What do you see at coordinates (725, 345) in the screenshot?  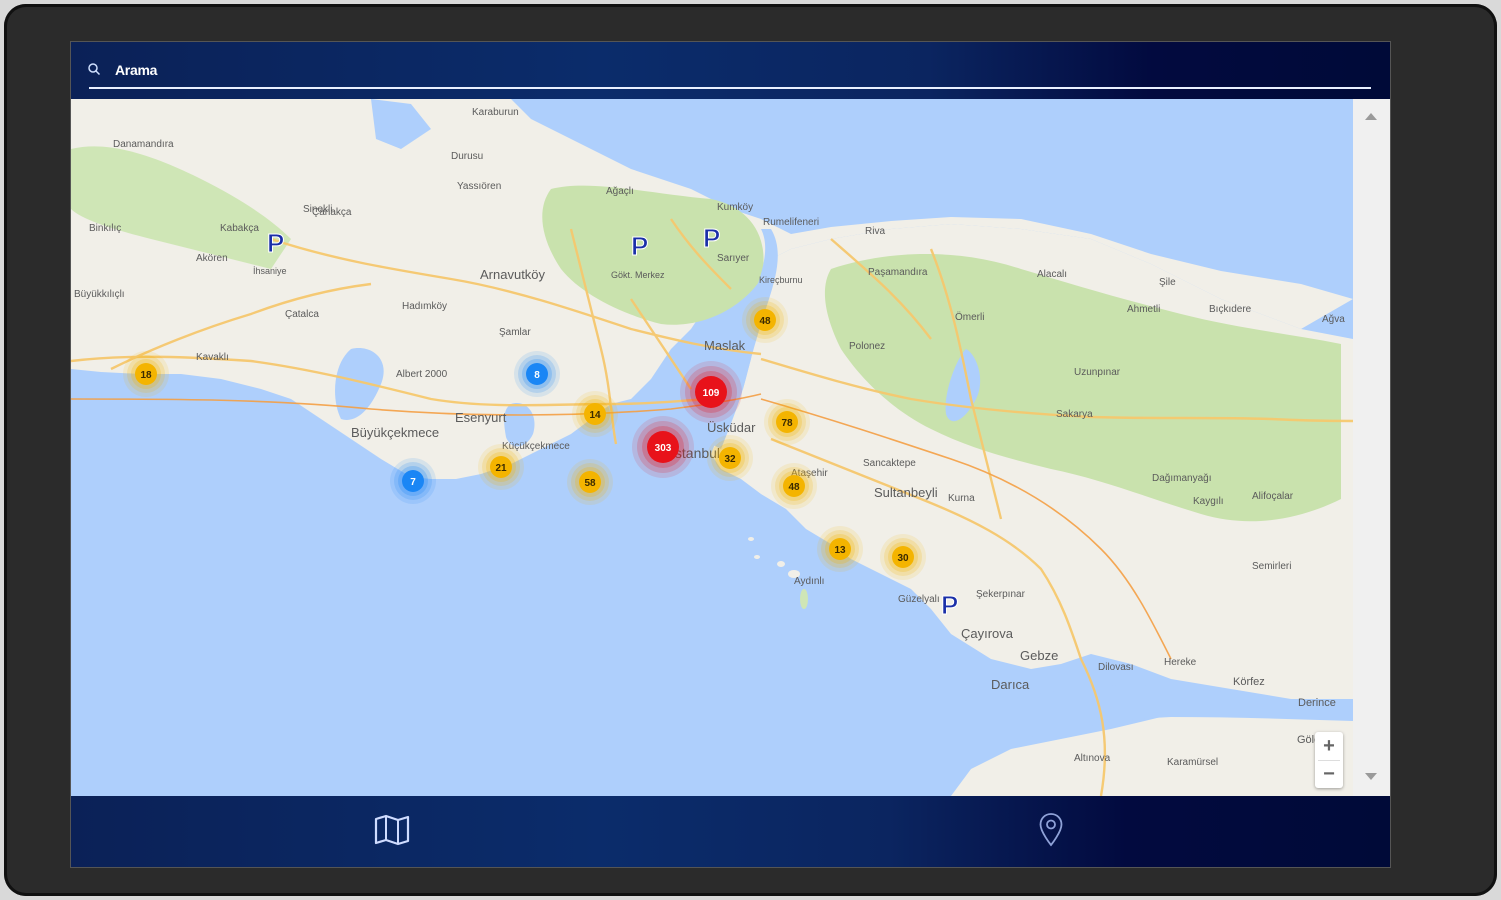 I see `place-label: Maslak` at bounding box center [725, 345].